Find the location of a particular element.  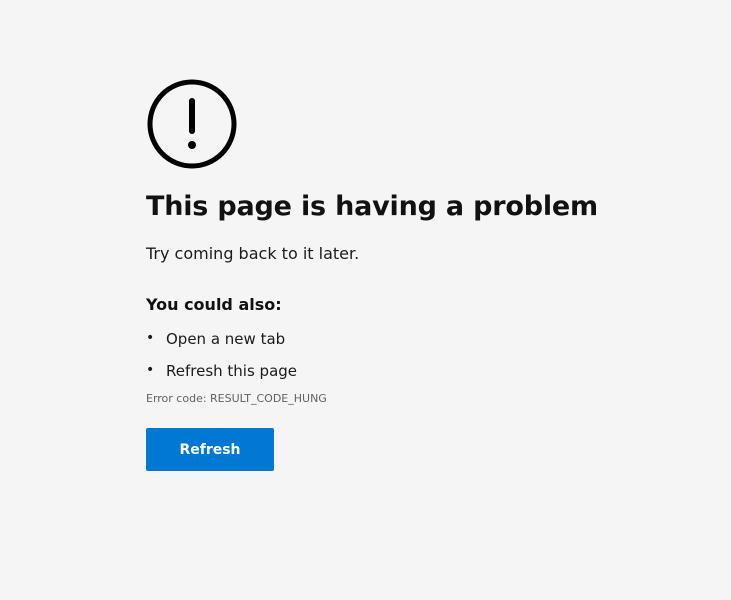

refresh-button: Refresh is located at coordinates (210, 449).